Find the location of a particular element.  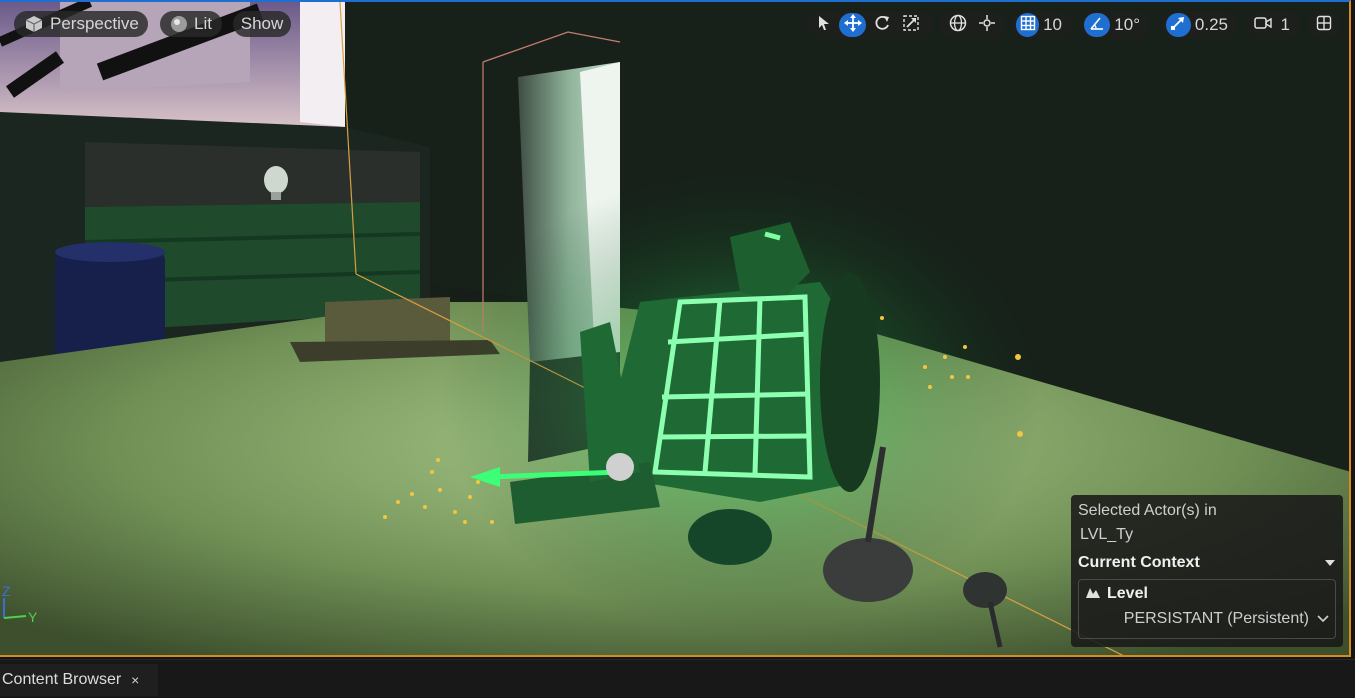

chevron-down-icon is located at coordinates (1323, 619).